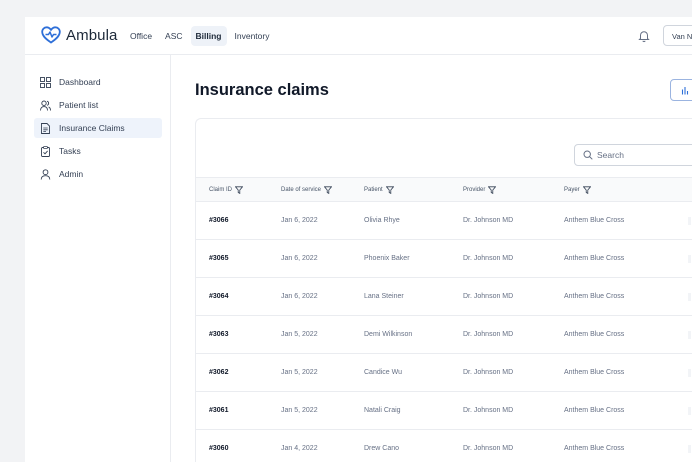 The image size is (692, 462). Describe the element at coordinates (173, 36) in the screenshot. I see `nav-asc: ASC` at that location.